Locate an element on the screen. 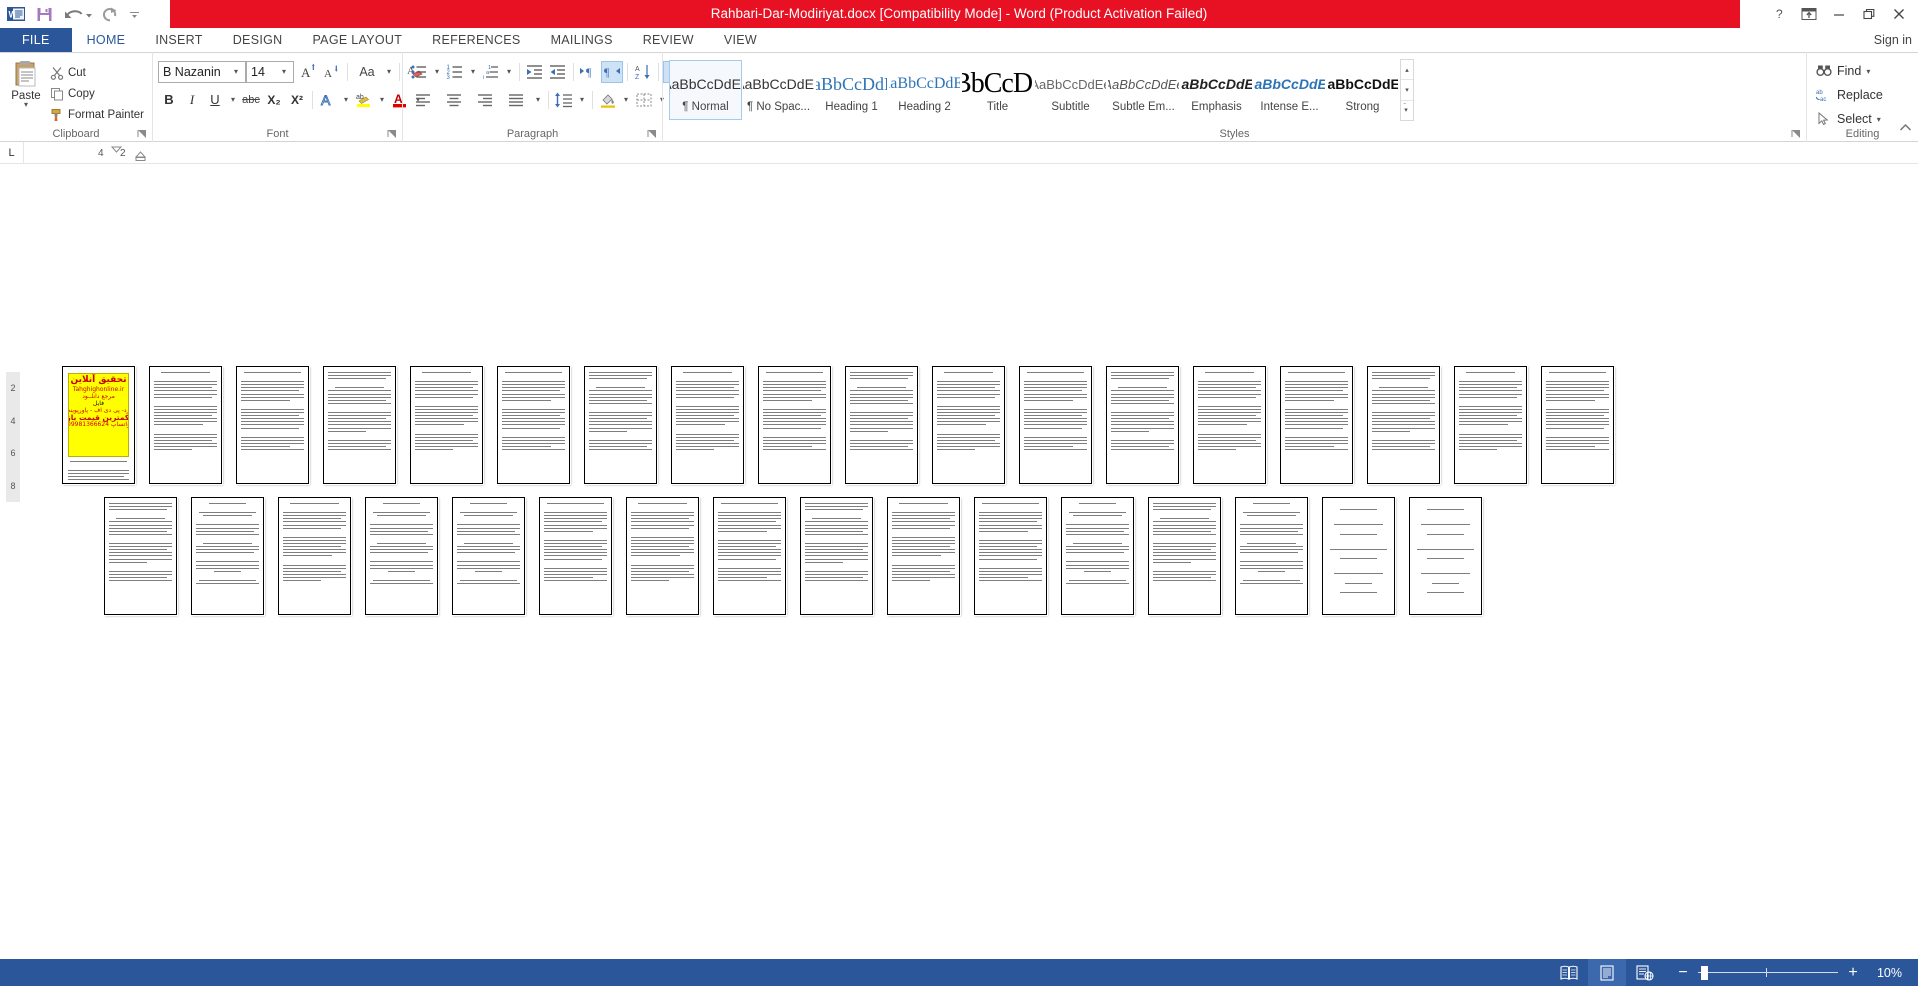  restore-icon is located at coordinates (1869, 14).